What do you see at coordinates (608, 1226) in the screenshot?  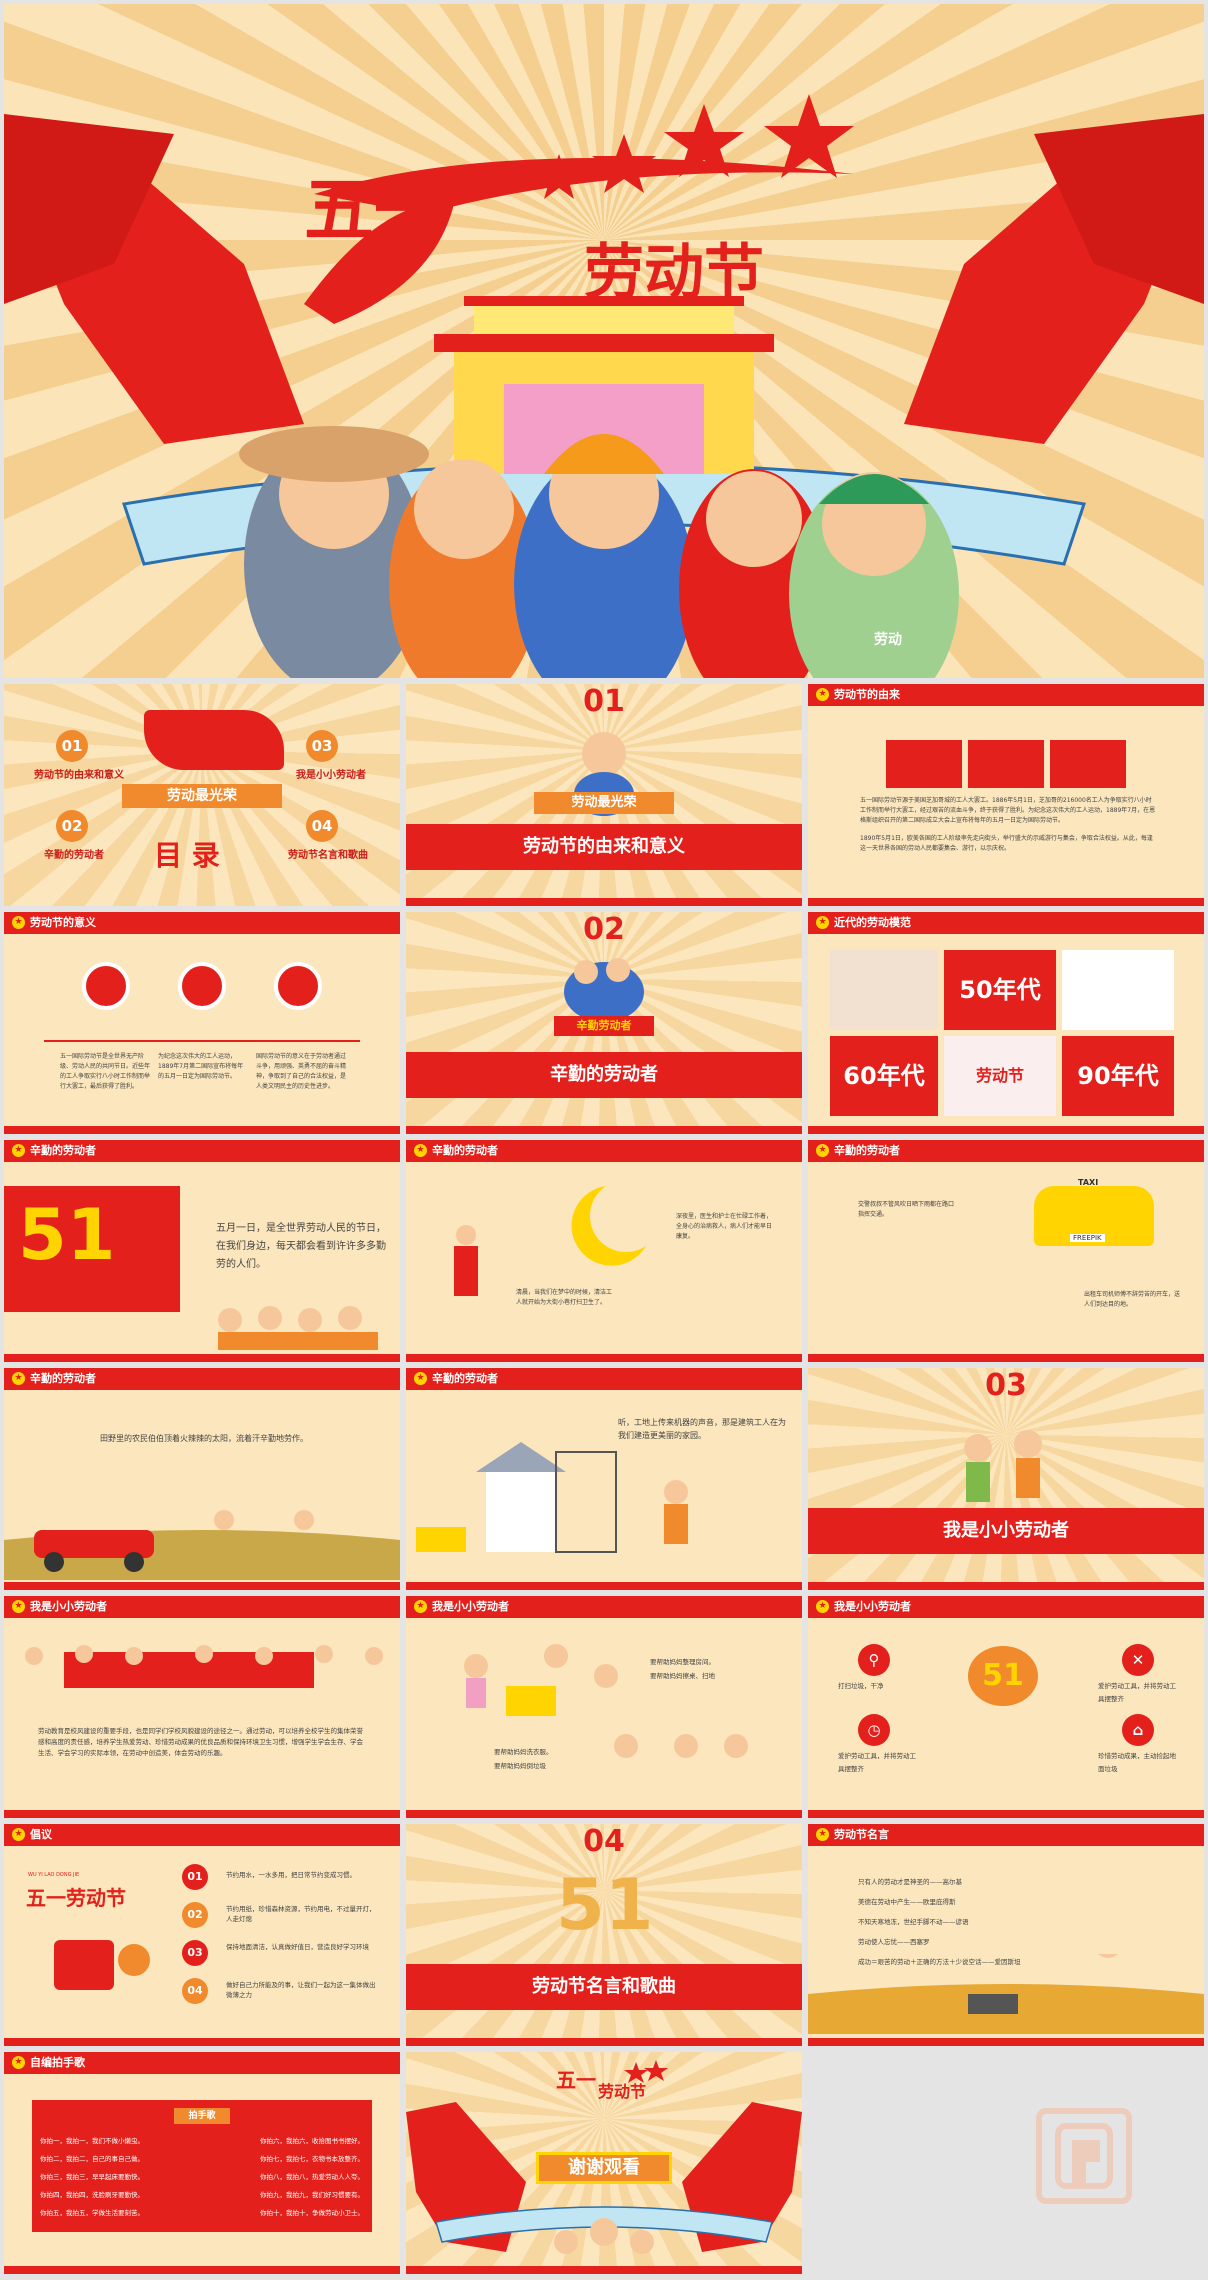 I see `moon-illustration` at bounding box center [608, 1226].